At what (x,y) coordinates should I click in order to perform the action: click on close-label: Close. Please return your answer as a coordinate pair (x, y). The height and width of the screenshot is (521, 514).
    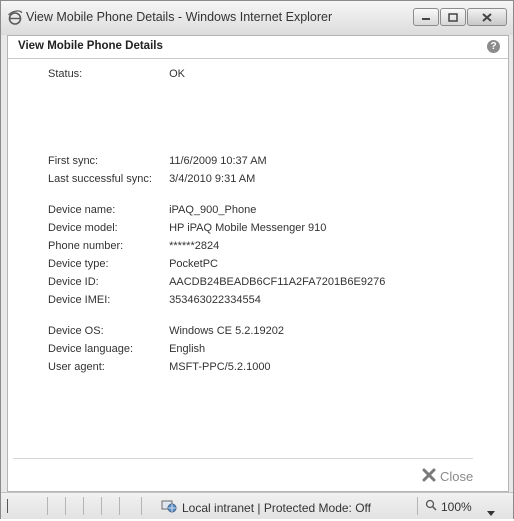
    Looking at the image, I should click on (457, 476).